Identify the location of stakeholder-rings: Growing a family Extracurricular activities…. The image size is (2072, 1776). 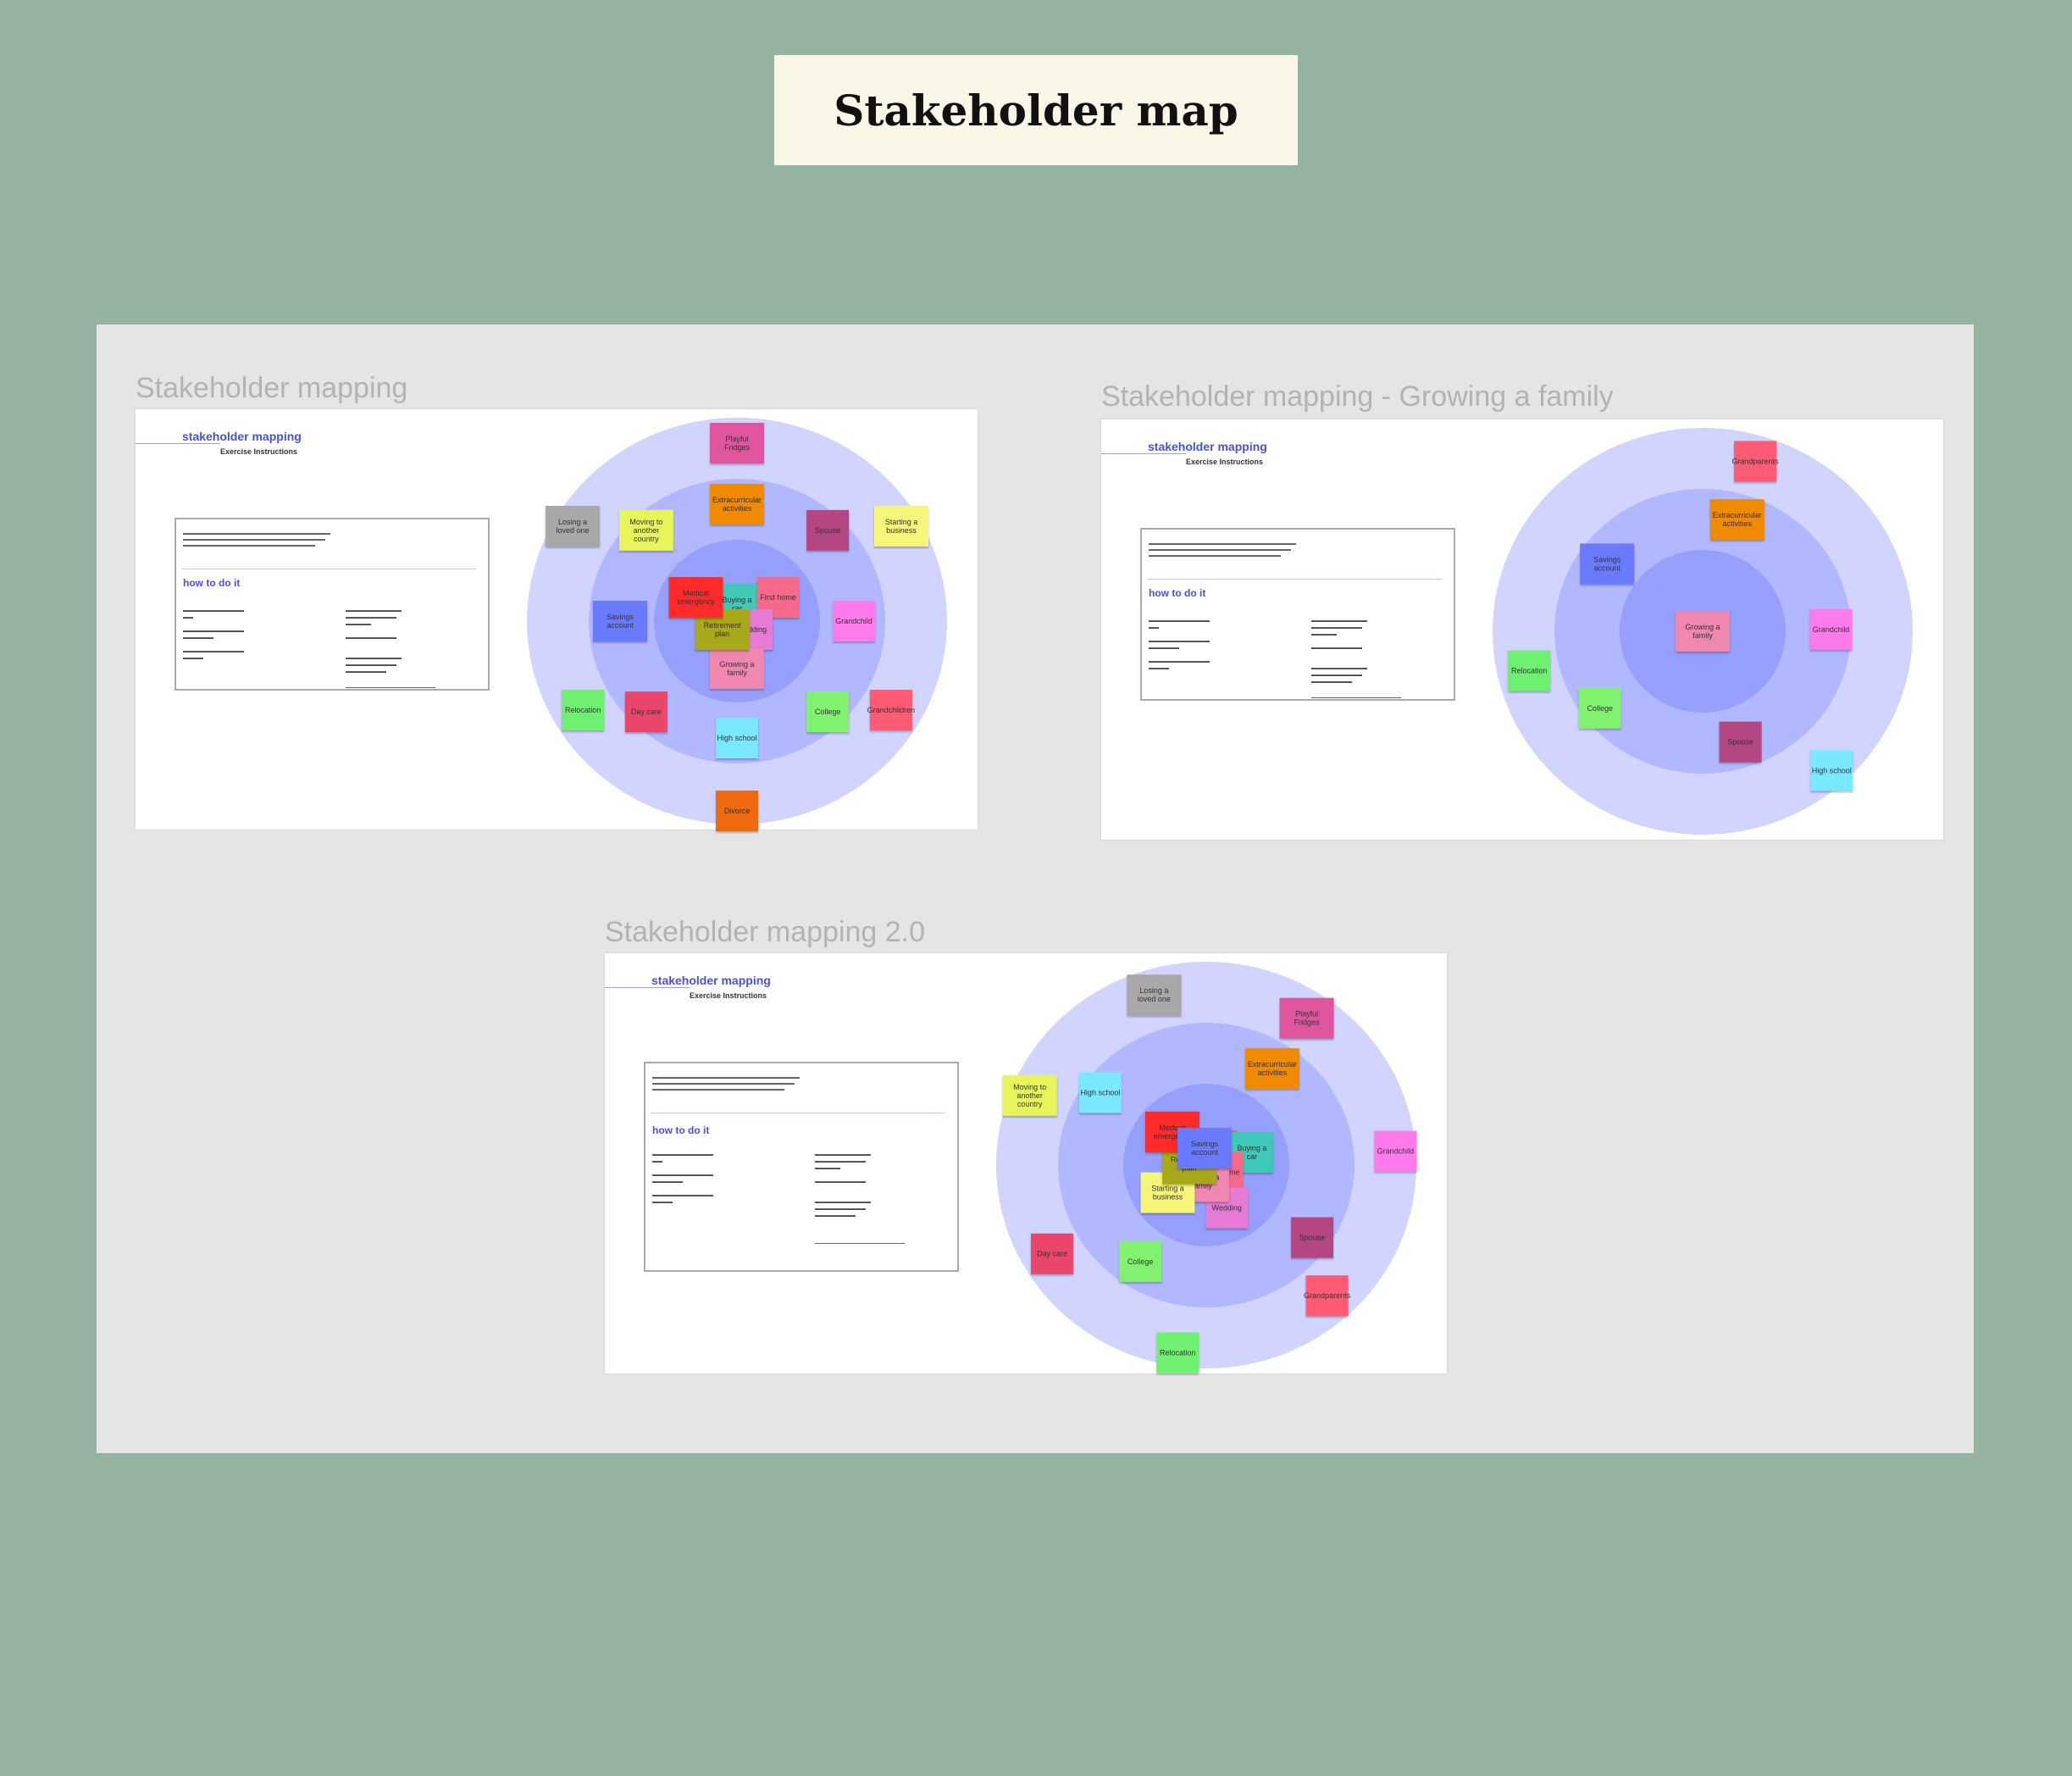
(1703, 631).